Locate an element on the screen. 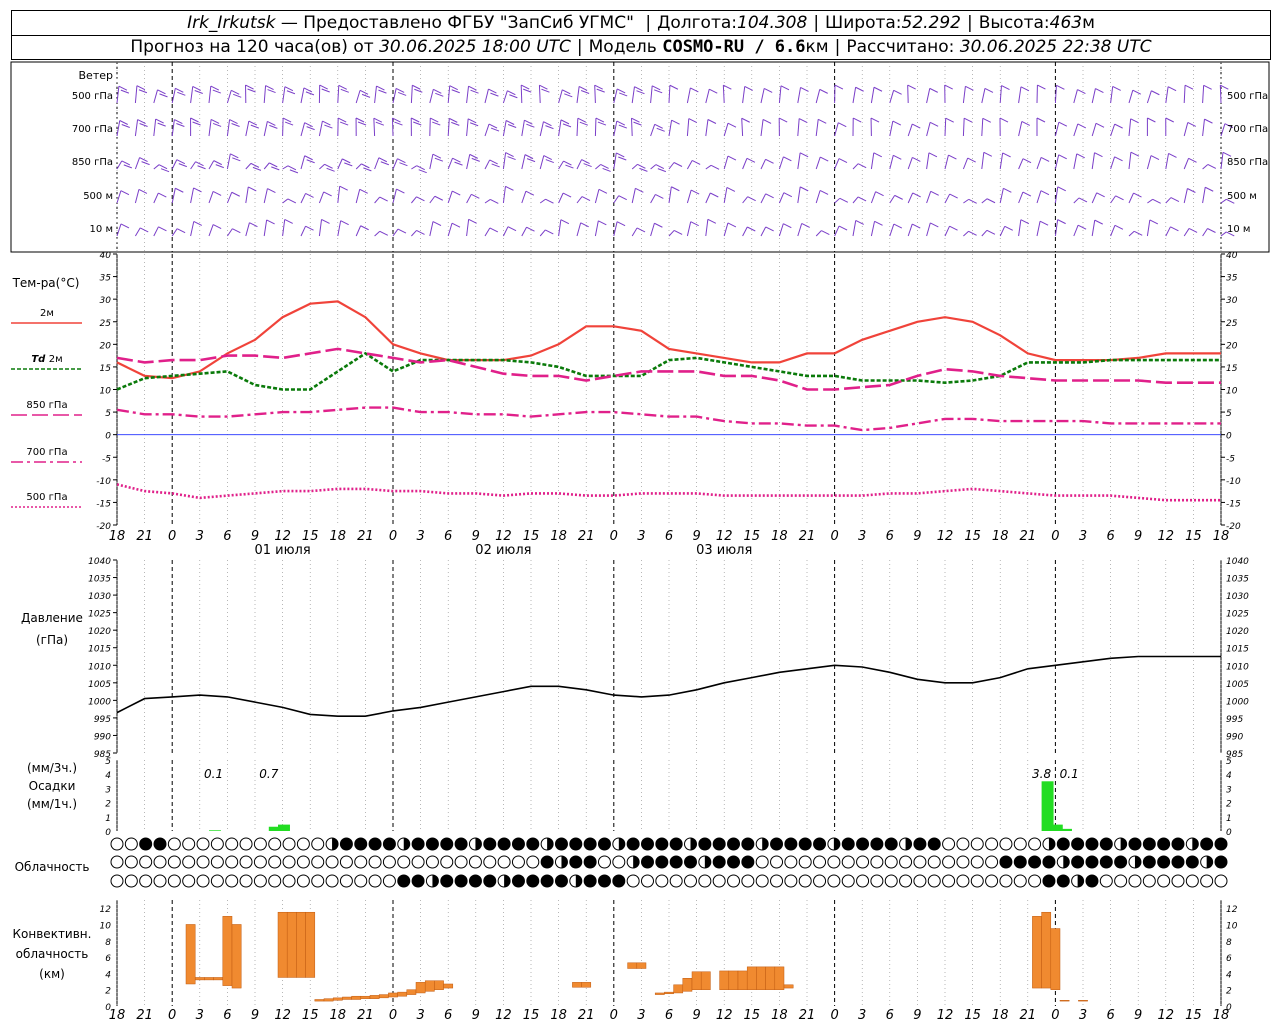  cloud-half-fill is located at coordinates (707, 862).